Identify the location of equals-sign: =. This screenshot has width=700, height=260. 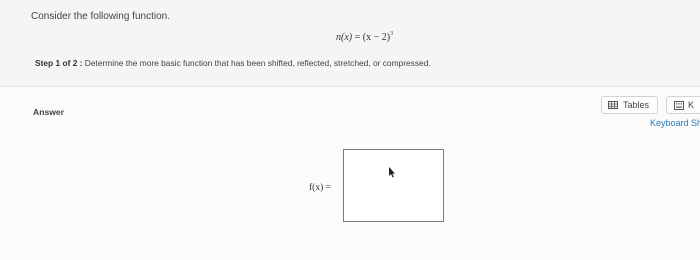
(357, 37).